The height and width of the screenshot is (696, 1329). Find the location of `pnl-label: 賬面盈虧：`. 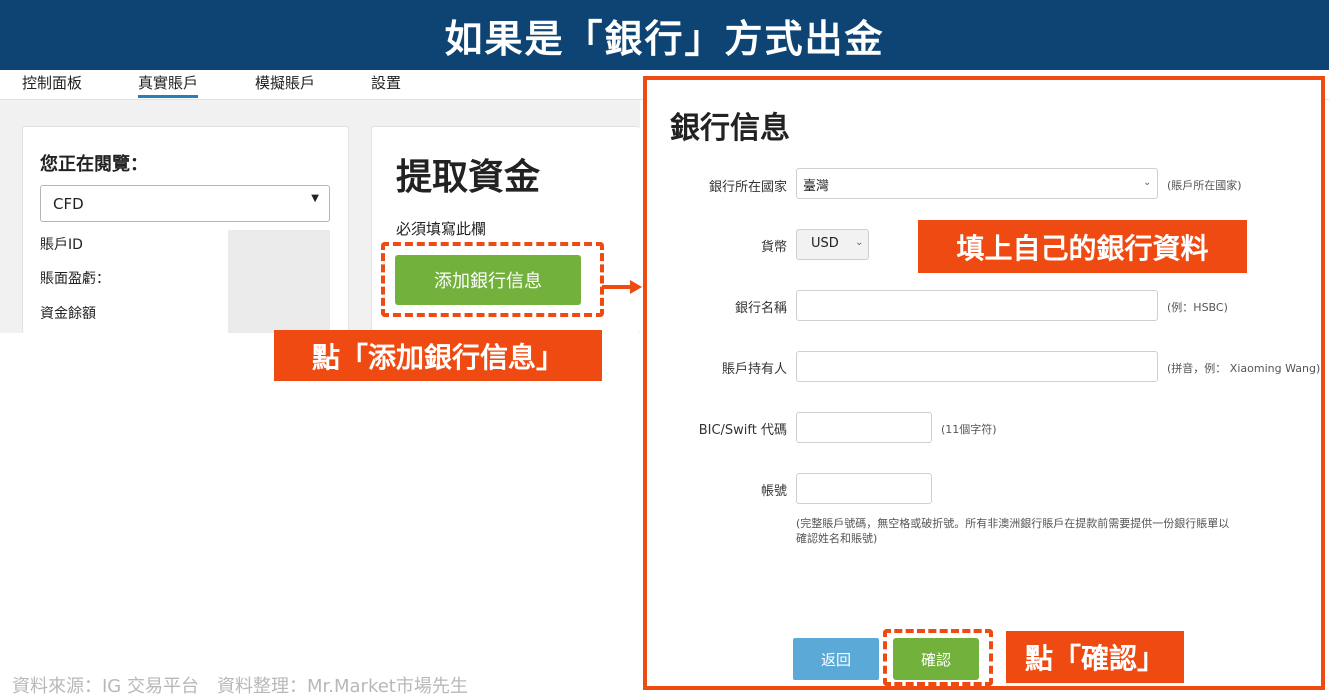

pnl-label: 賬面盈虧： is located at coordinates (75, 279).